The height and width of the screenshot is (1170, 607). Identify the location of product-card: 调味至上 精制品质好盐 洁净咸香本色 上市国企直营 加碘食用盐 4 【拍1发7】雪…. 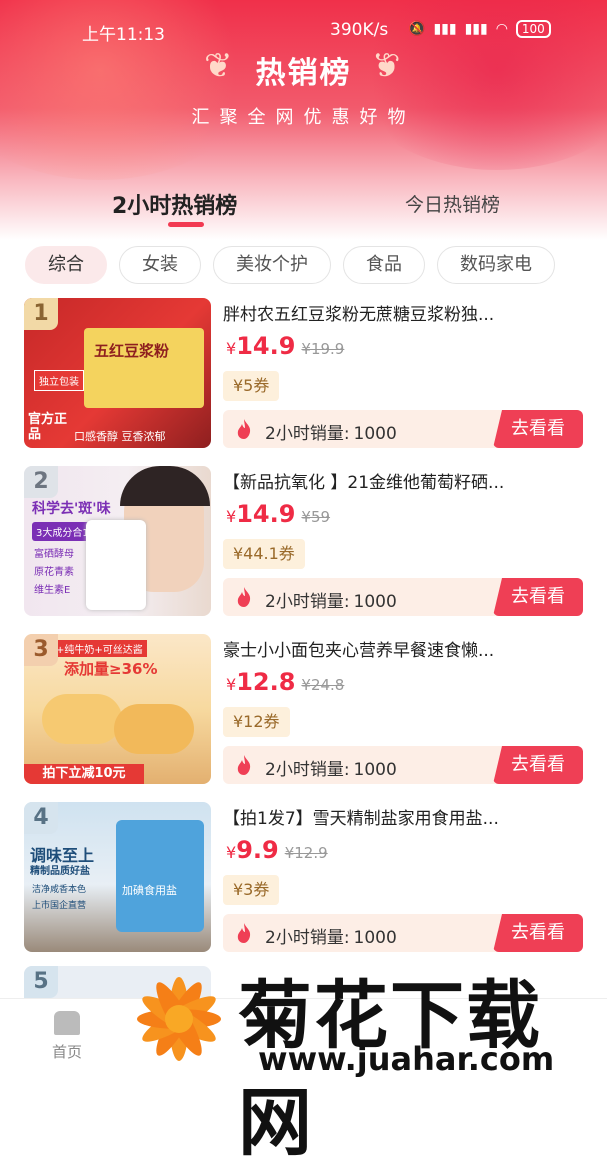
(304, 878).